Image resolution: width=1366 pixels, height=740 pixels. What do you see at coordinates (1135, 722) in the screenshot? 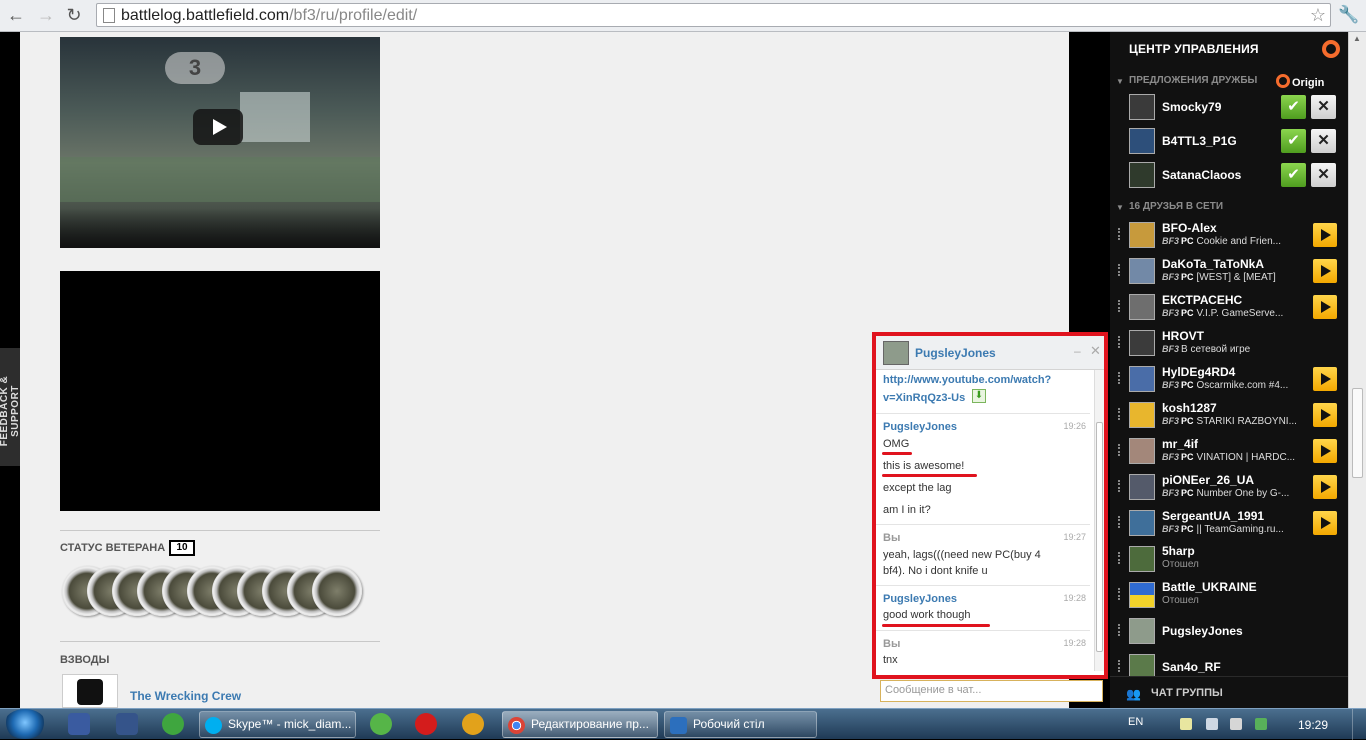
I see `language-indicator: EN` at bounding box center [1135, 722].